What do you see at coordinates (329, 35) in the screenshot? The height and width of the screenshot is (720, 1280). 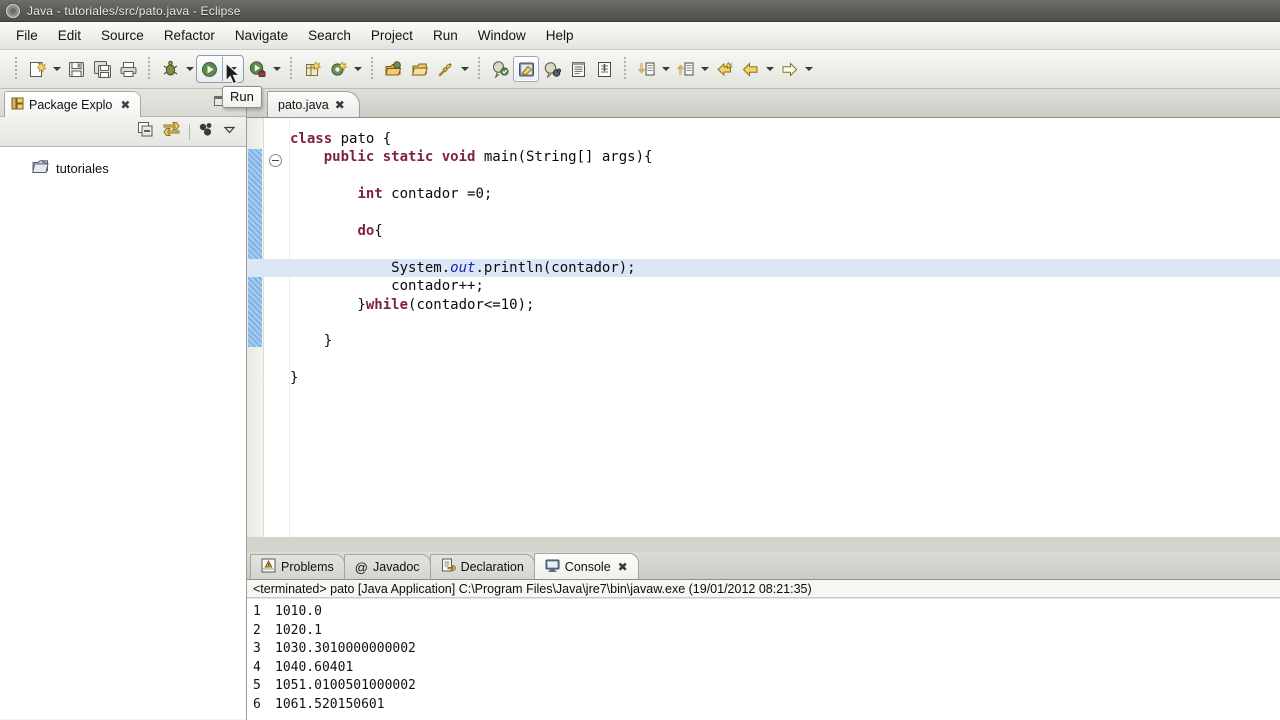 I see `menu-search: Search` at bounding box center [329, 35].